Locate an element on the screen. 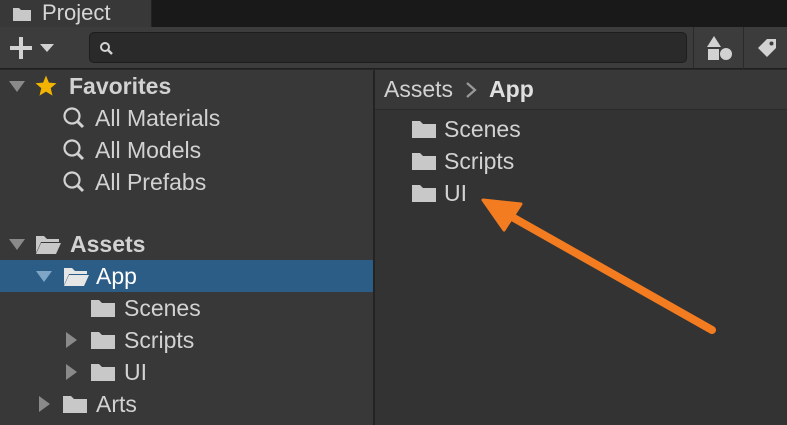 The height and width of the screenshot is (425, 787). tree-item-scripts: Scripts is located at coordinates (186, 340).